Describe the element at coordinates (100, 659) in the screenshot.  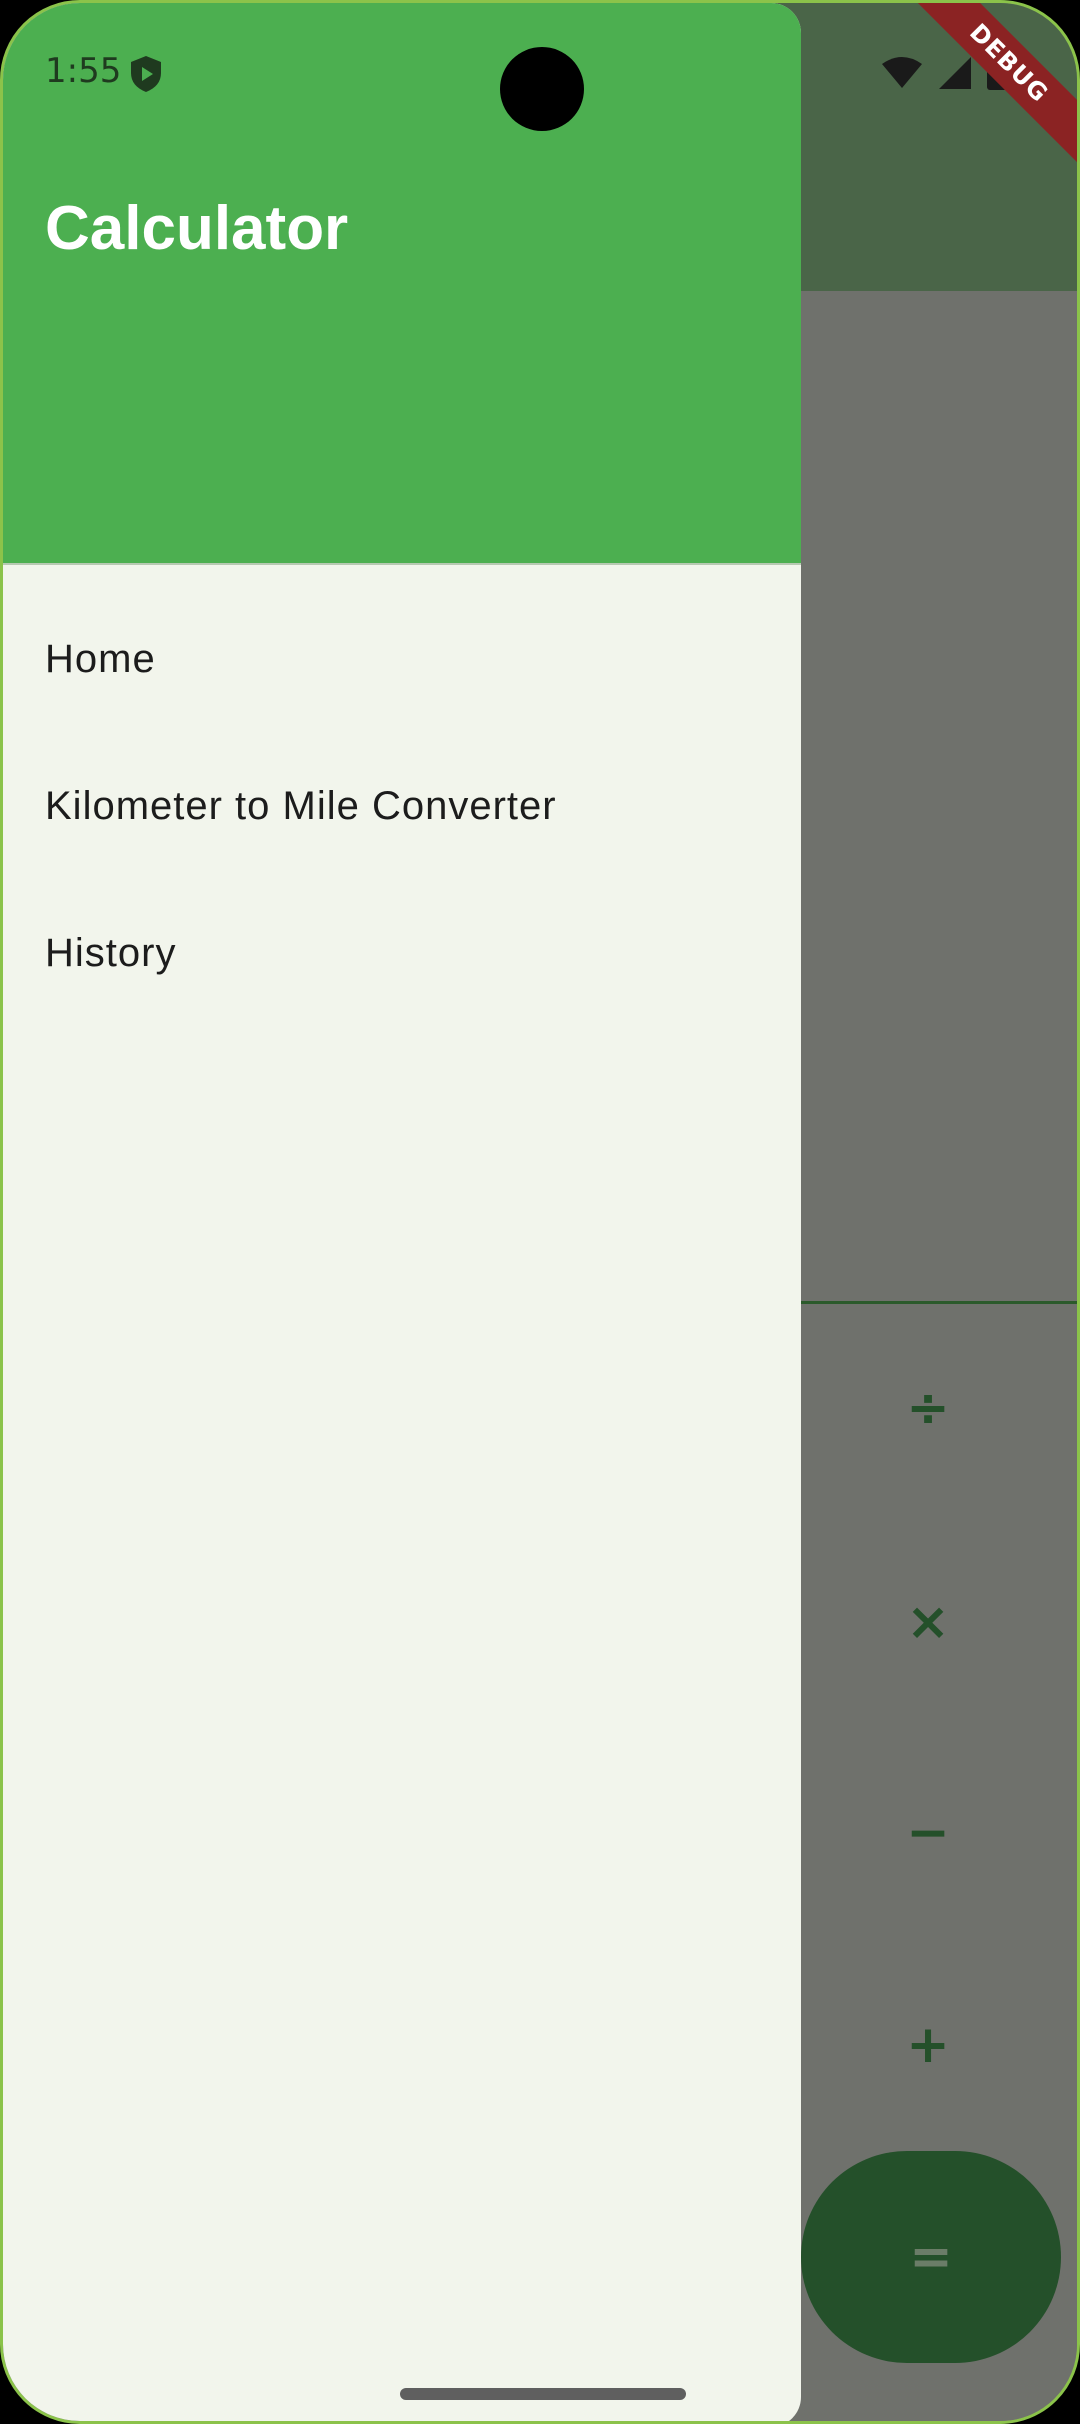
I see `drawer-item-label: Home` at that location.